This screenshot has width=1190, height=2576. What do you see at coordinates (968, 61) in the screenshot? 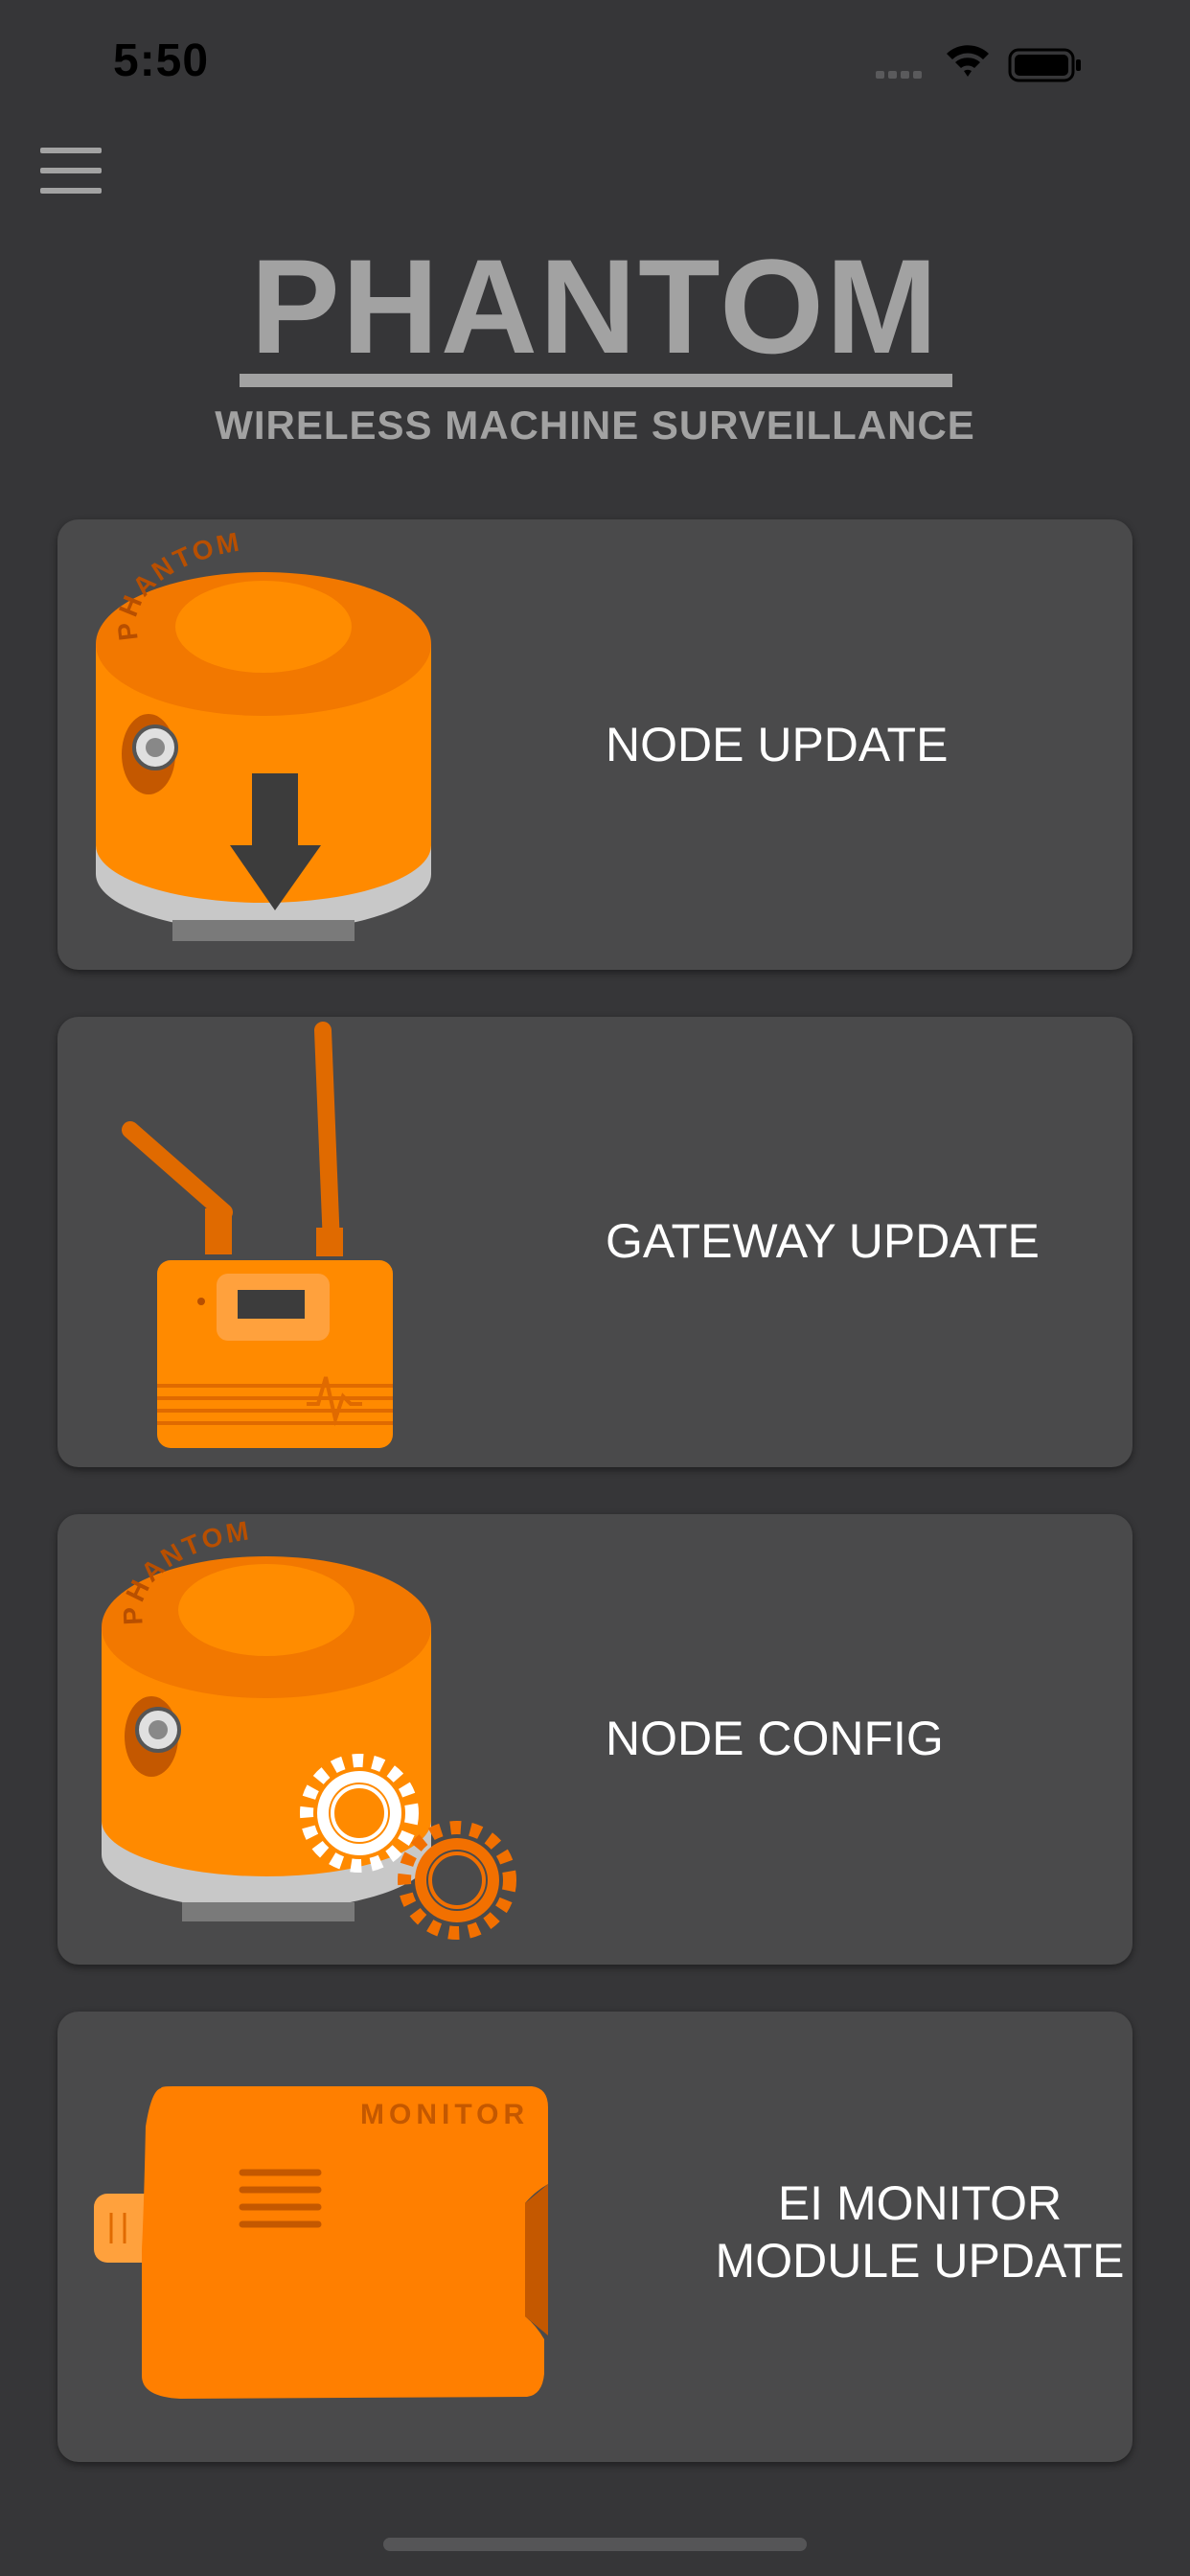
I see `wifi-icon` at bounding box center [968, 61].